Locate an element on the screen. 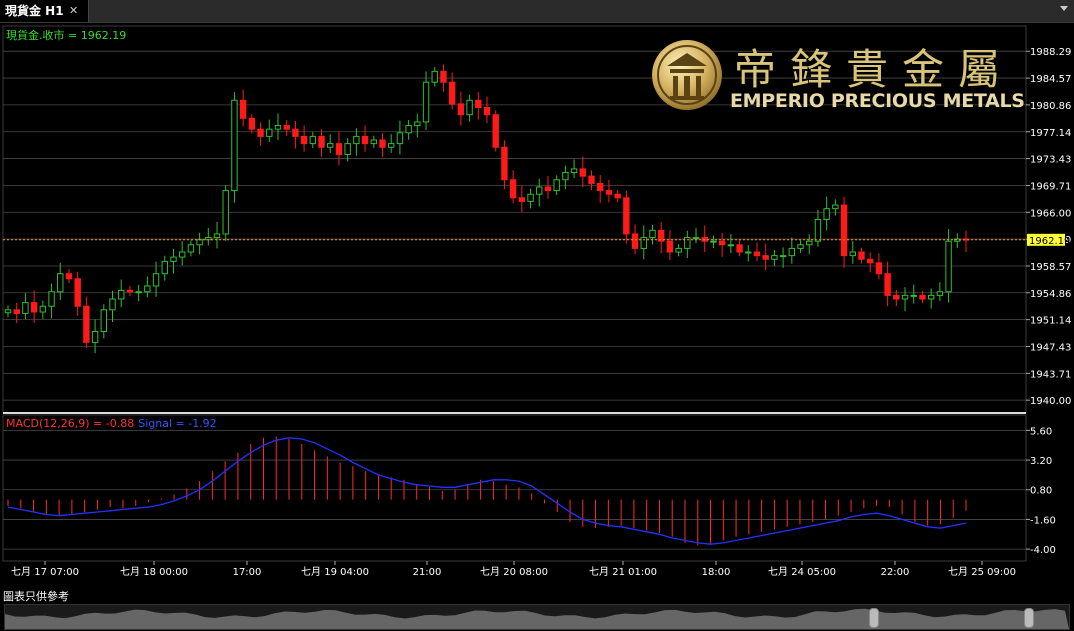  price-tick-label: 1973.43 is located at coordinates (1050, 160).